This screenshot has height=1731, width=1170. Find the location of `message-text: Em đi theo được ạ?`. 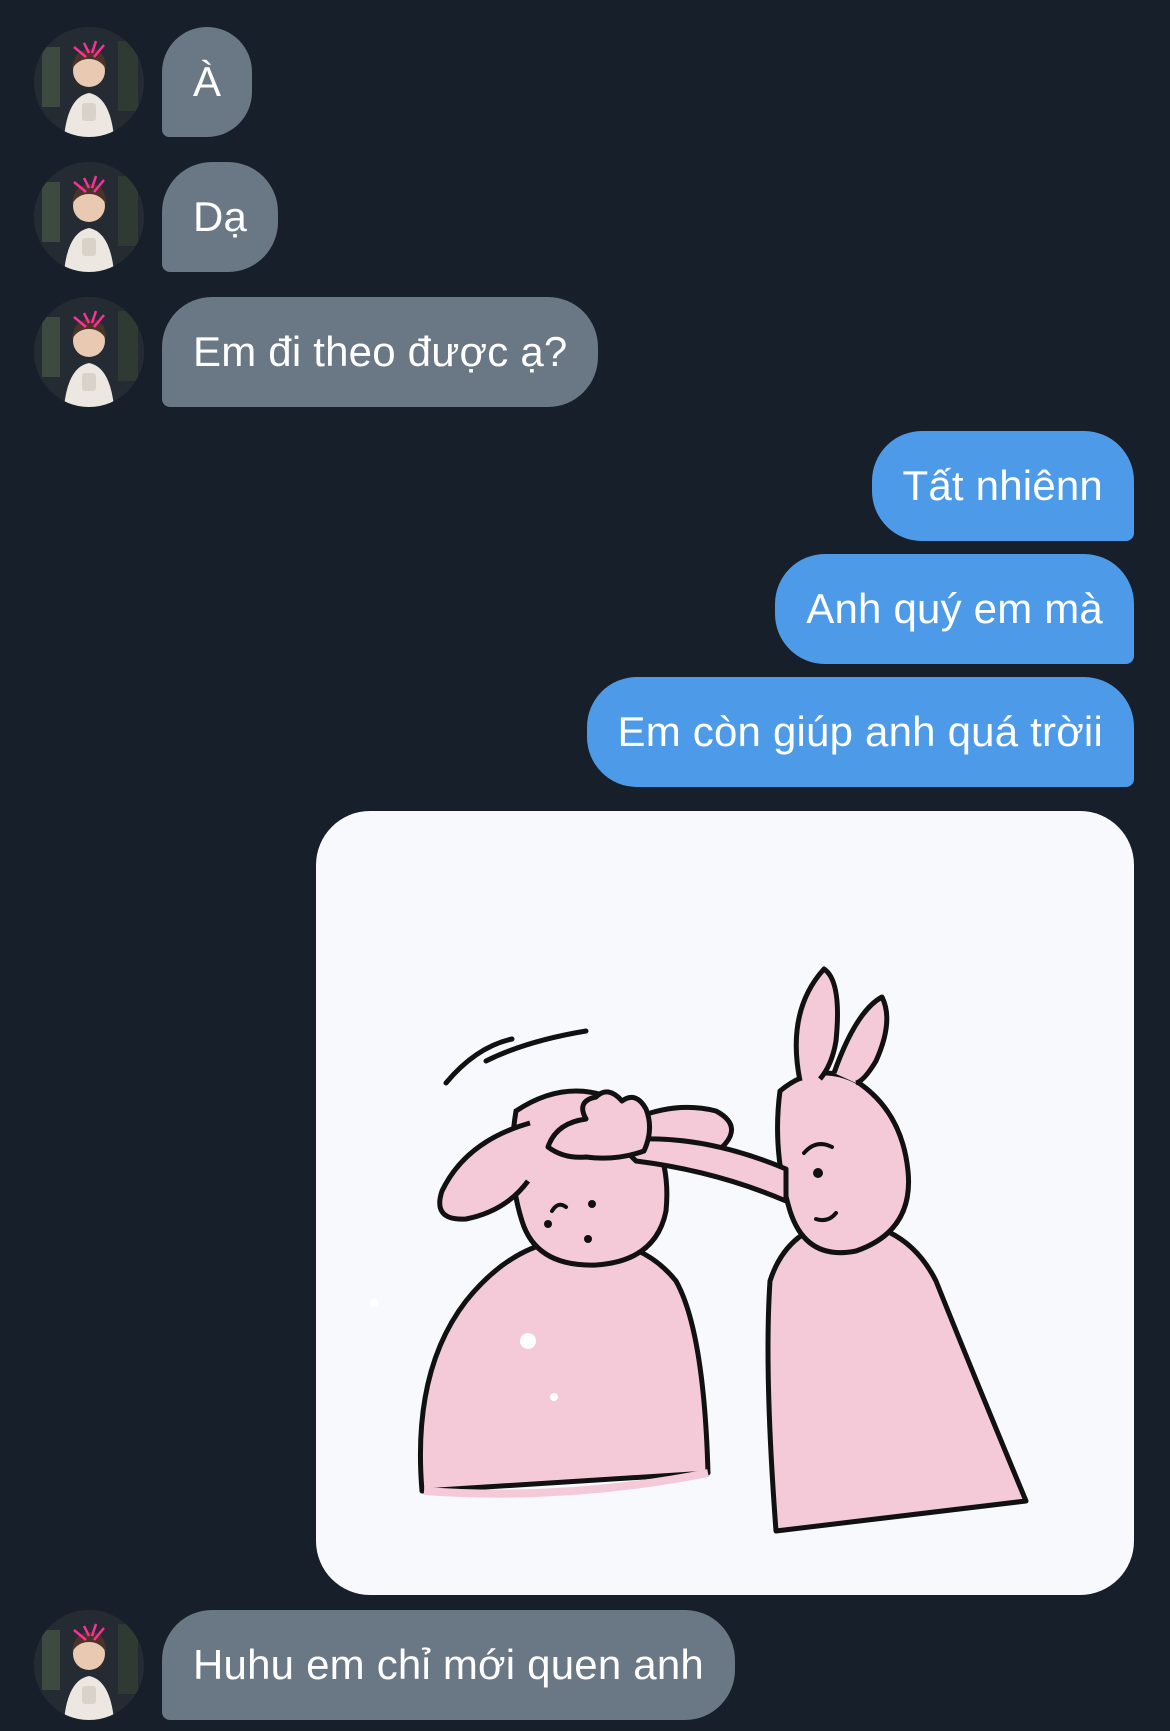

message-text: Em đi theo được ạ? is located at coordinates (380, 351).